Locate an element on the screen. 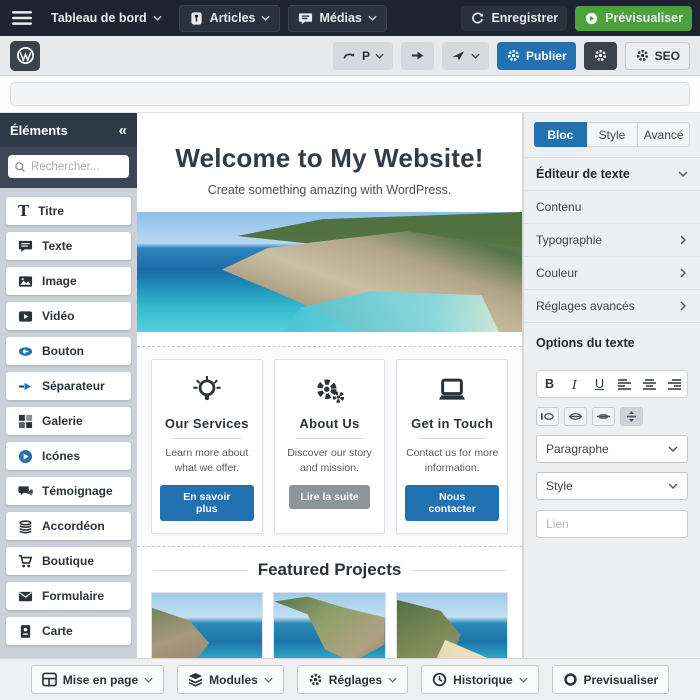 The width and height of the screenshot is (700, 700). layout-button: Mise en page is located at coordinates (97, 679).